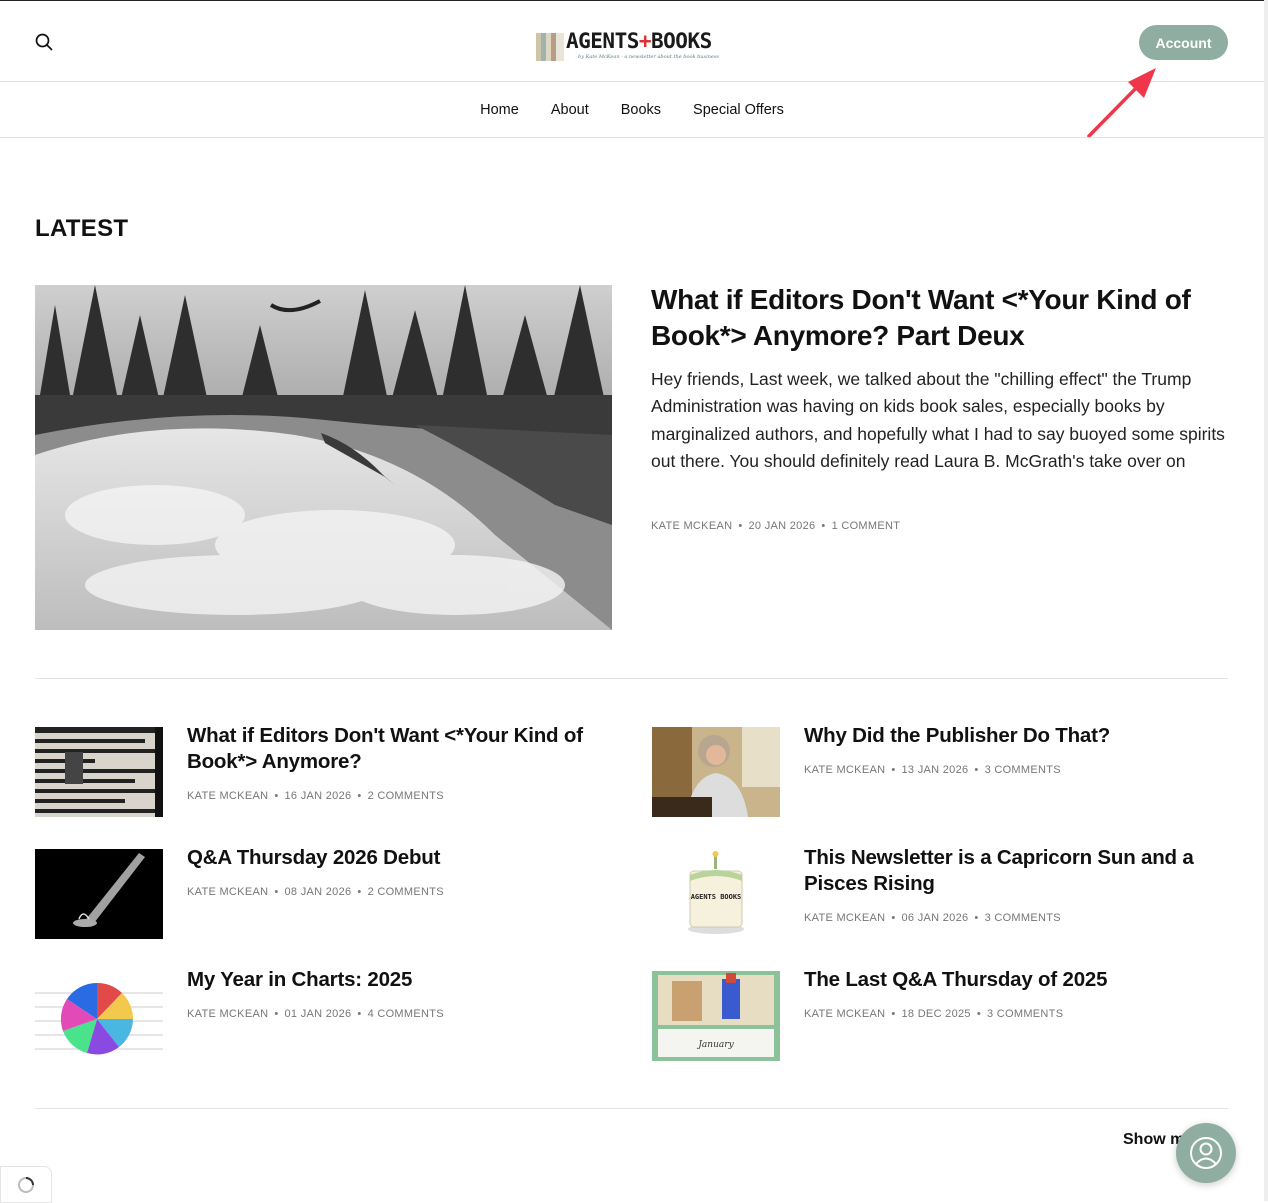 Image resolution: width=1268 pixels, height=1203 pixels. I want to click on post-date: 08 JAN 2026, so click(318, 892).